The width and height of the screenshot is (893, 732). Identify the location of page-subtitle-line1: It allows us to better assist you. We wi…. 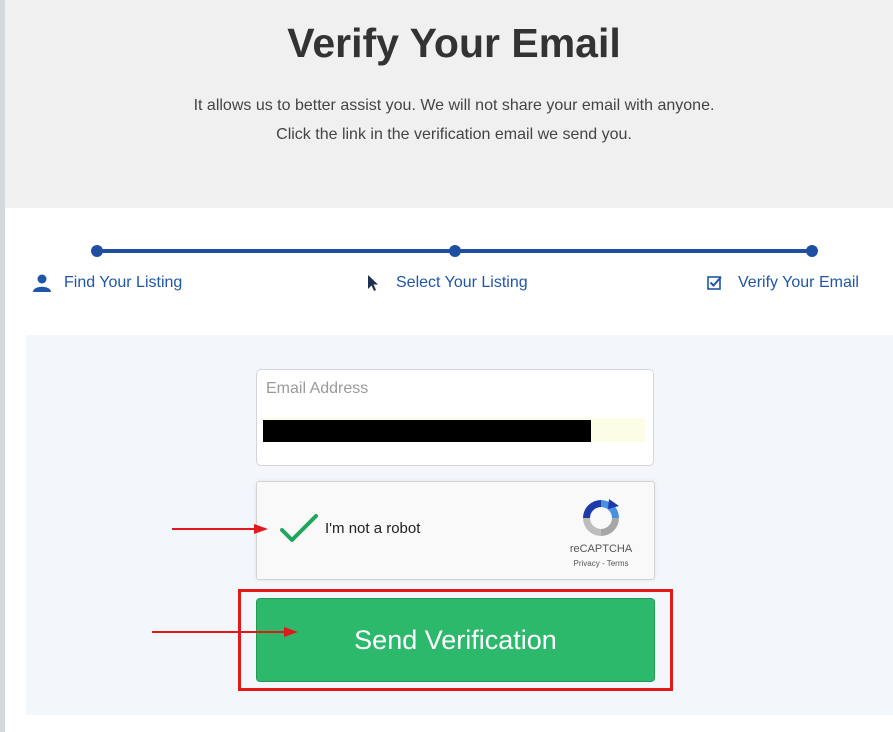
(454, 105).